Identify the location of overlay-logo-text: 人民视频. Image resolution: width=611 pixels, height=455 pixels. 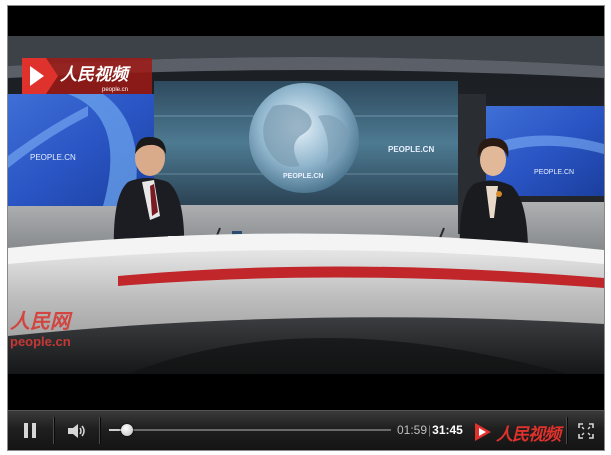
(95, 75).